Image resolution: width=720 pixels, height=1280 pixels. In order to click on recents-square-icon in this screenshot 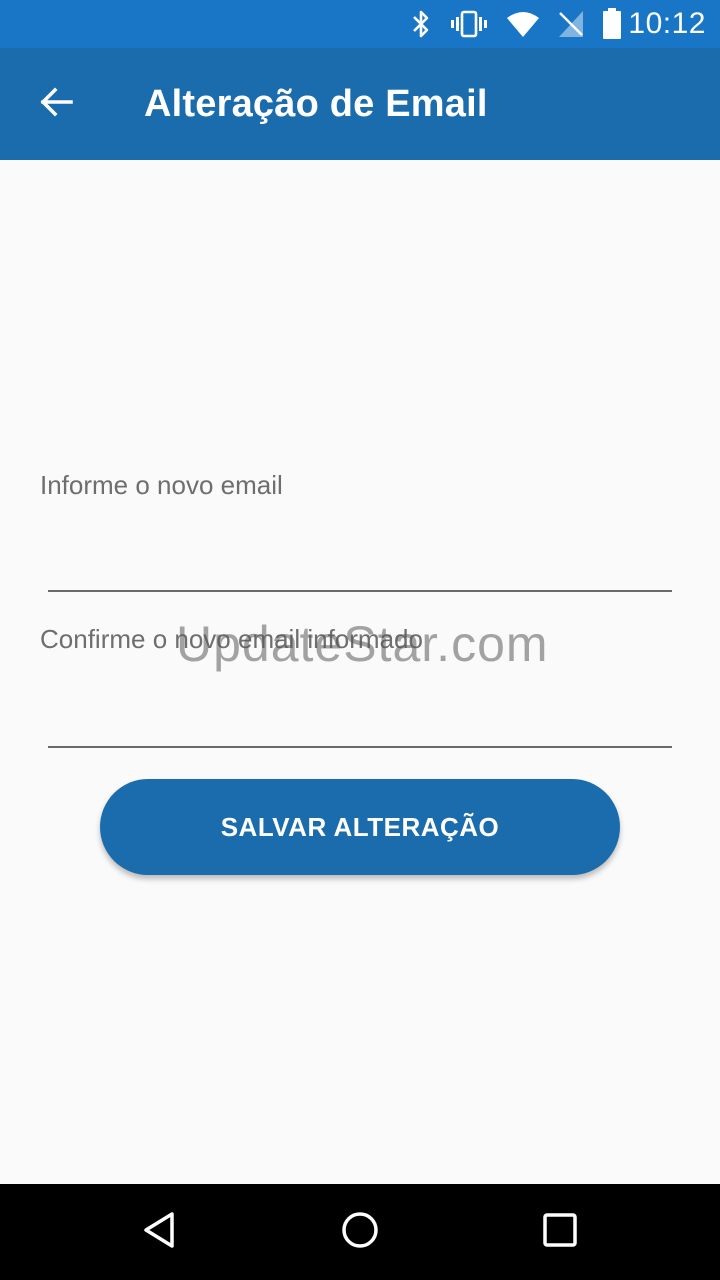, I will do `click(560, 1232)`.